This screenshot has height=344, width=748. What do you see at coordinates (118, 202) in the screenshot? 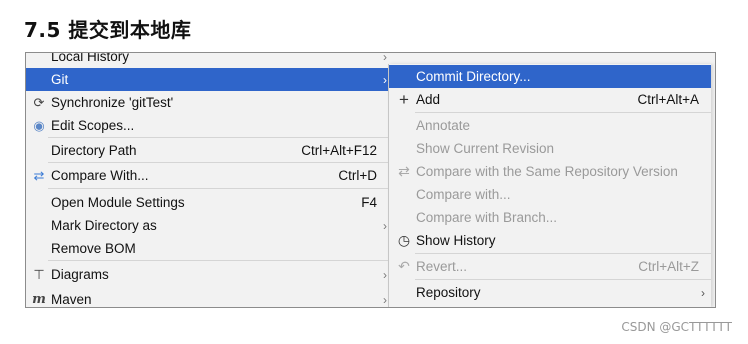
I see `menu-item-label: Open Module Settings` at bounding box center [118, 202].